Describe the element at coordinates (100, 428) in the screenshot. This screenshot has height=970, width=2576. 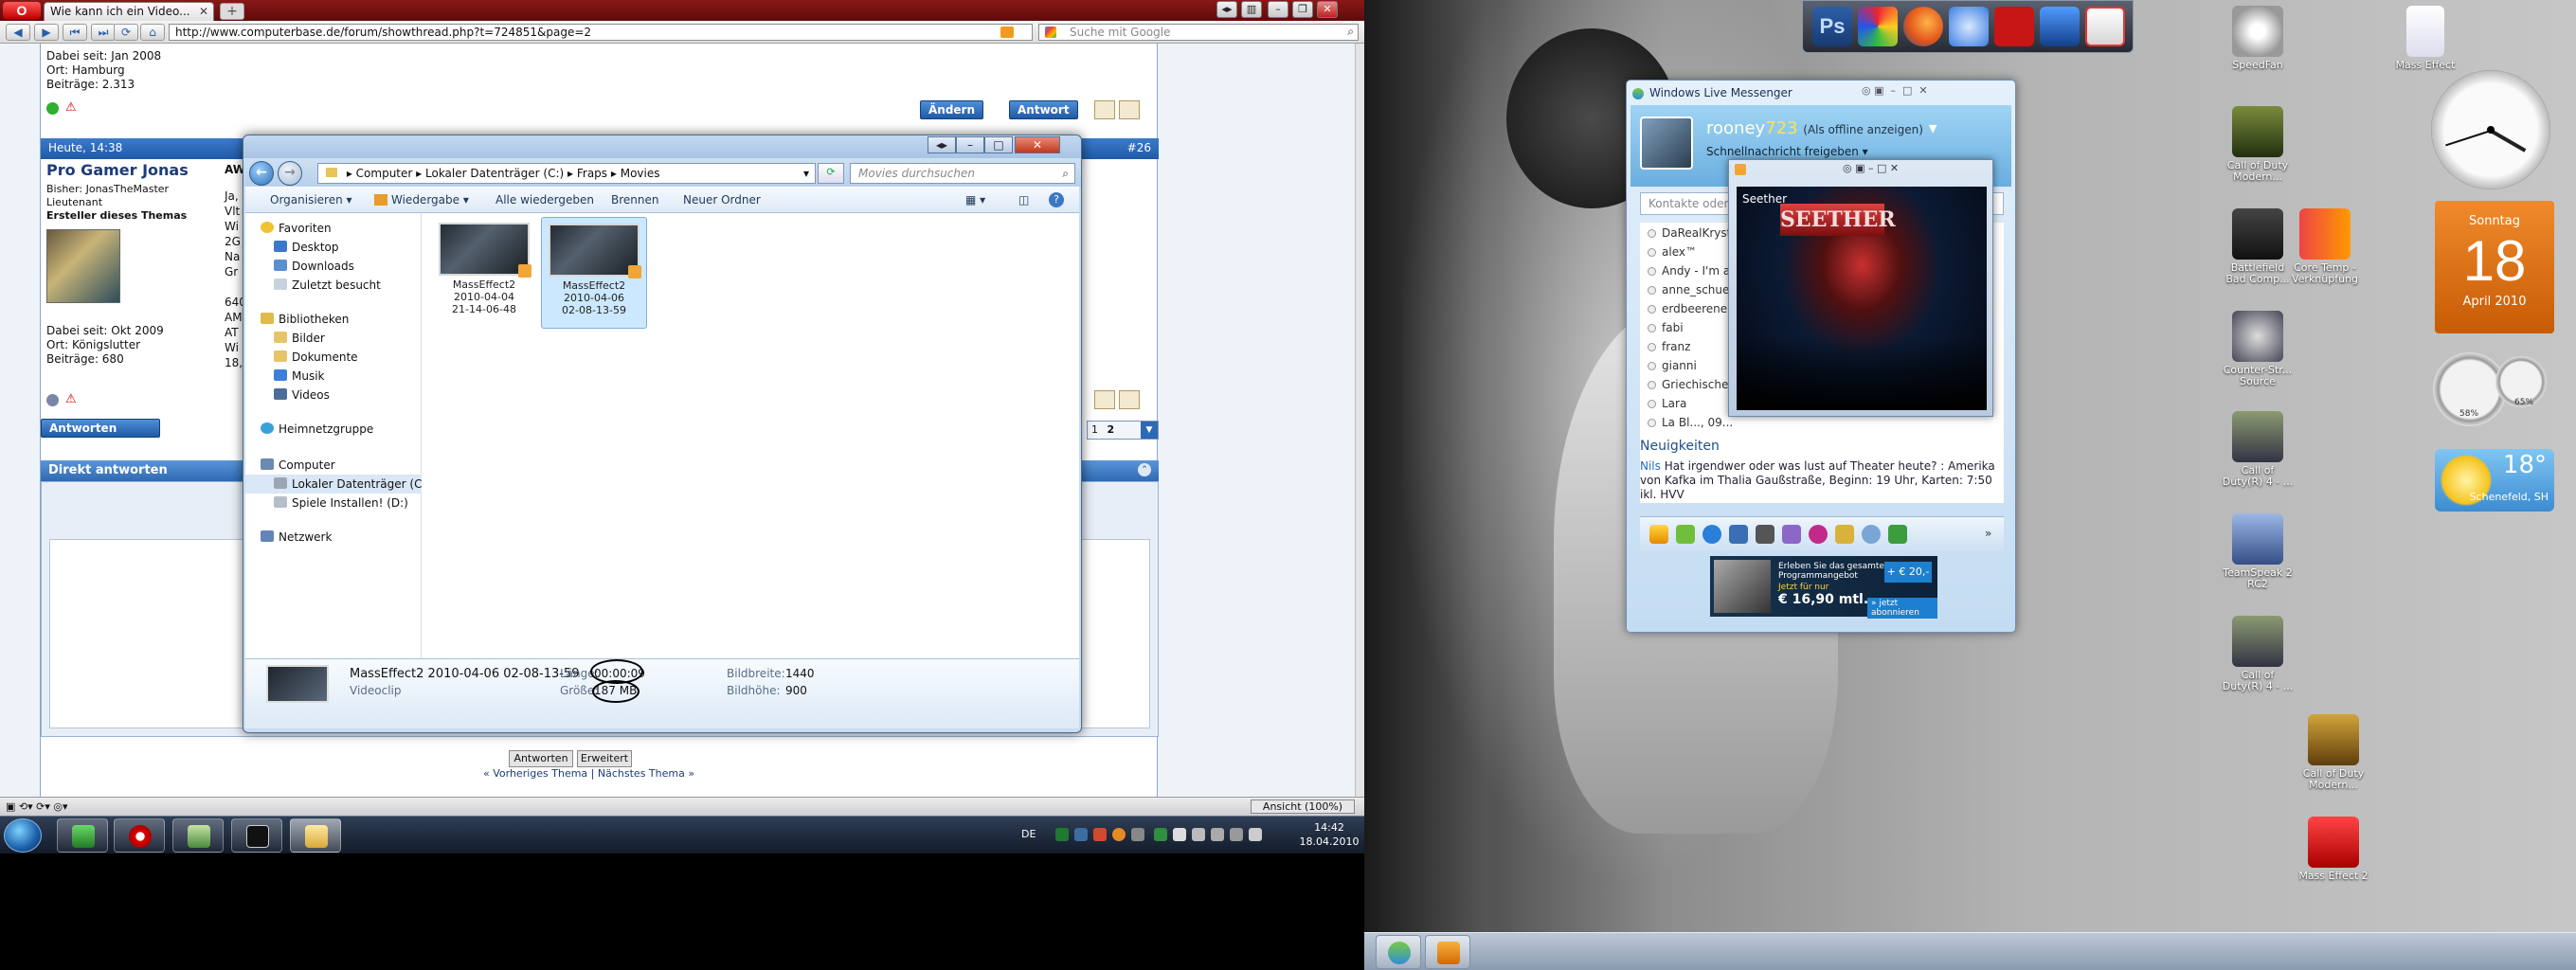
I see `reply-button: Antworten` at that location.